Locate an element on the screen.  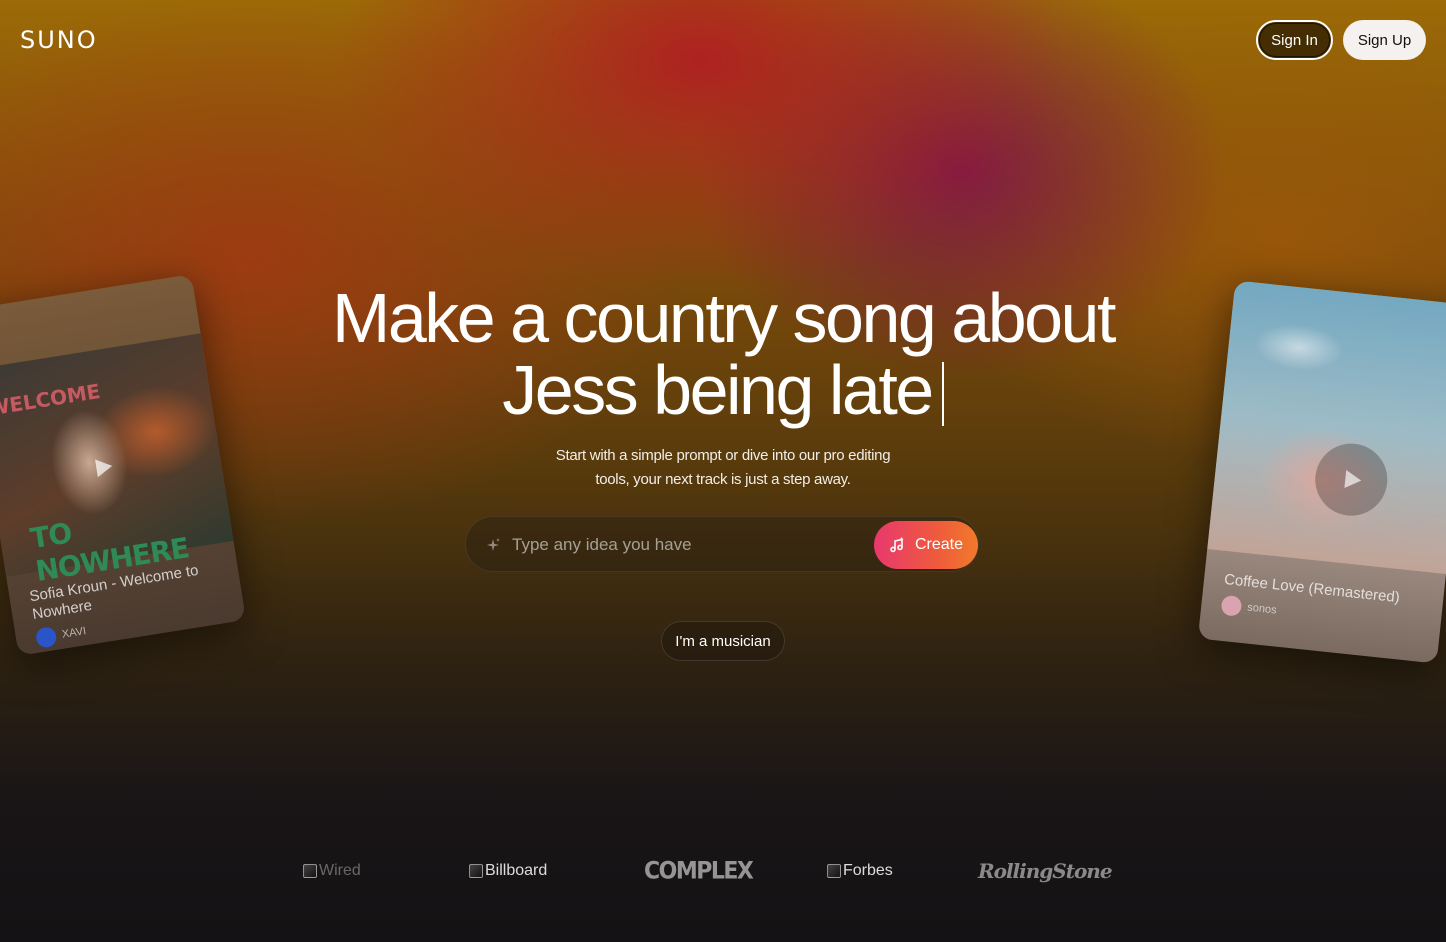
press-logo-wired: Wired is located at coordinates (332, 871).